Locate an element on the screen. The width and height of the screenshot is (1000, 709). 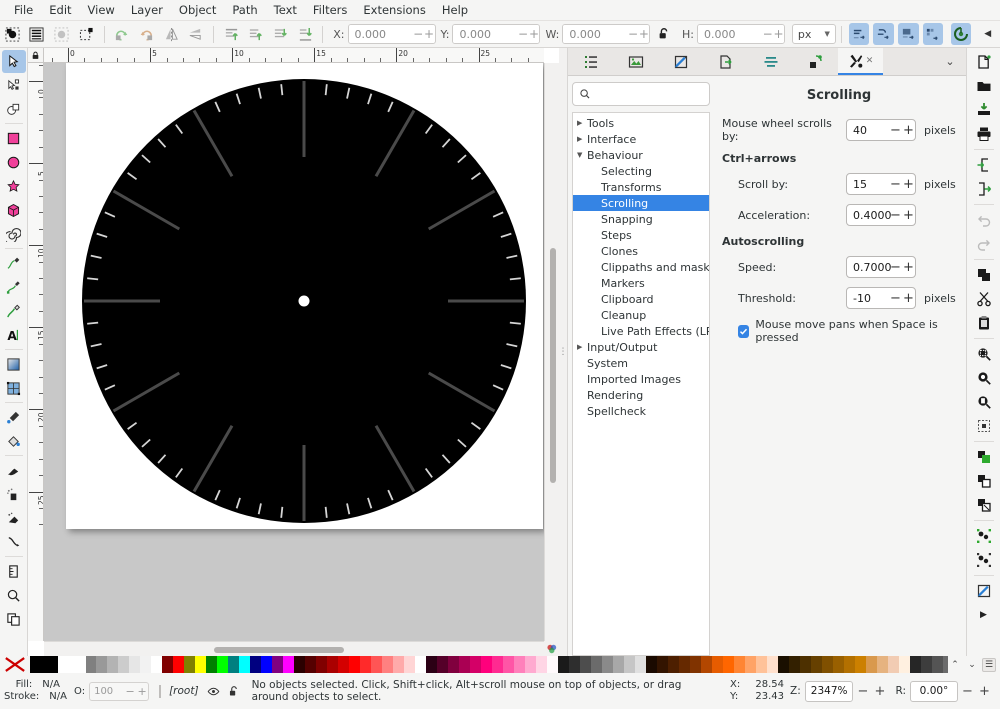
remove-color-x-icon is located at coordinates (15, 664).